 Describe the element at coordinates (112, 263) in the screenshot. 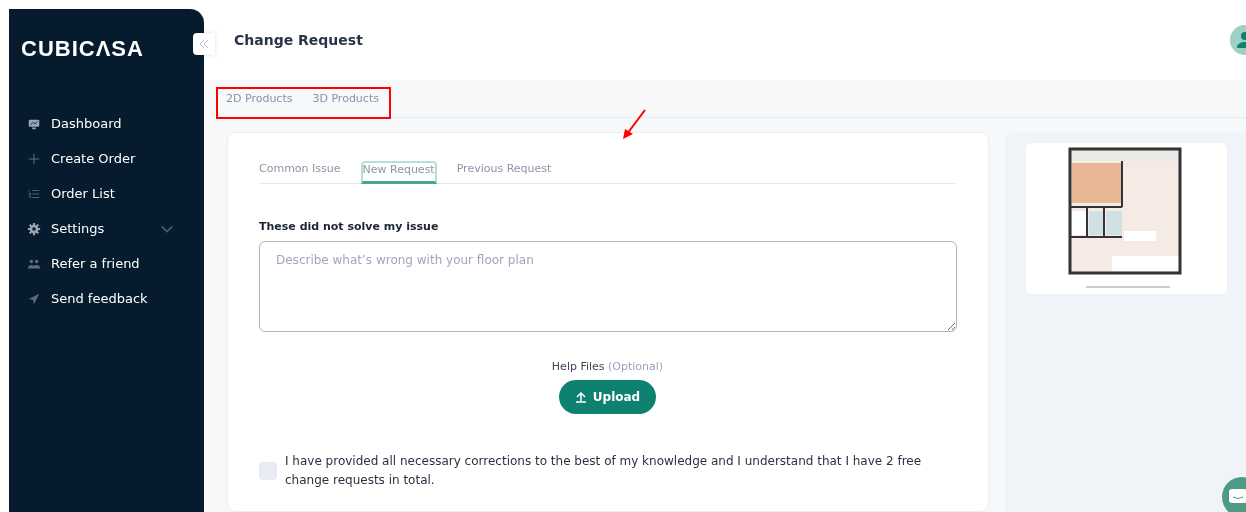

I see `sidebar-item: Refer a friend` at that location.